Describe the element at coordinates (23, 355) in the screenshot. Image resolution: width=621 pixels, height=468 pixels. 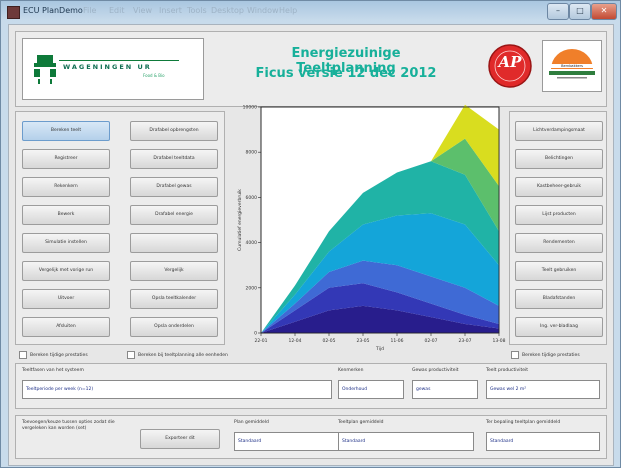
I see `checkbox-left-1-box` at that location.